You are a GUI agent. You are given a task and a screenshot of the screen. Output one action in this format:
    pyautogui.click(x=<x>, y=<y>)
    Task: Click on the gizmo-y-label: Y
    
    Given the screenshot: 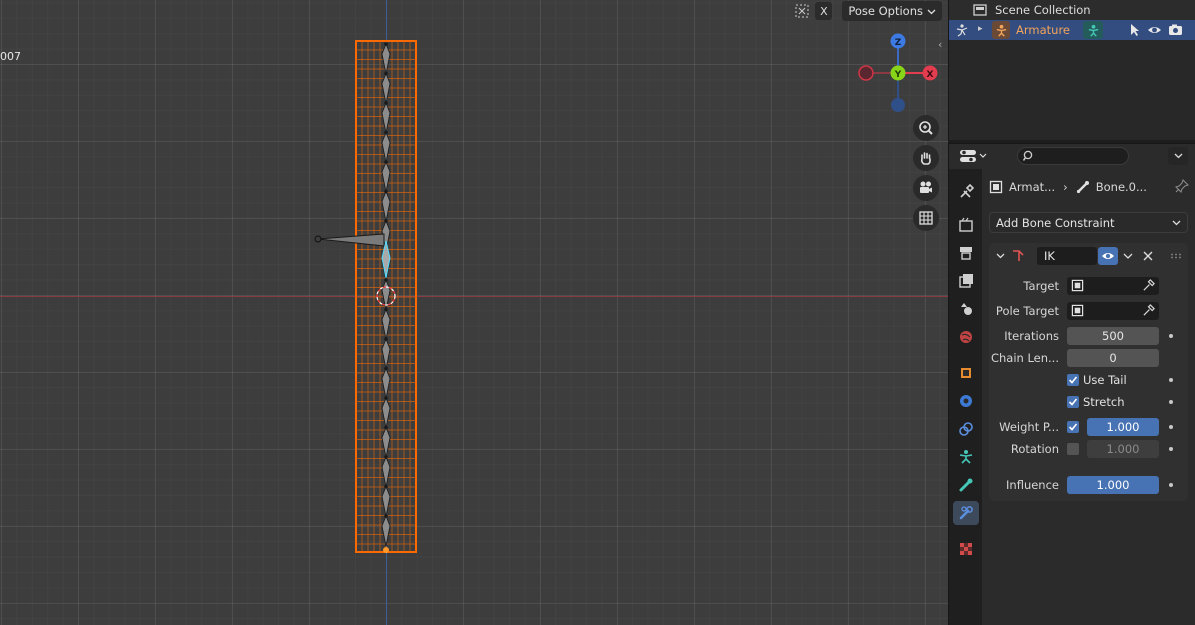 What is the action you would take?
    pyautogui.click(x=898, y=75)
    